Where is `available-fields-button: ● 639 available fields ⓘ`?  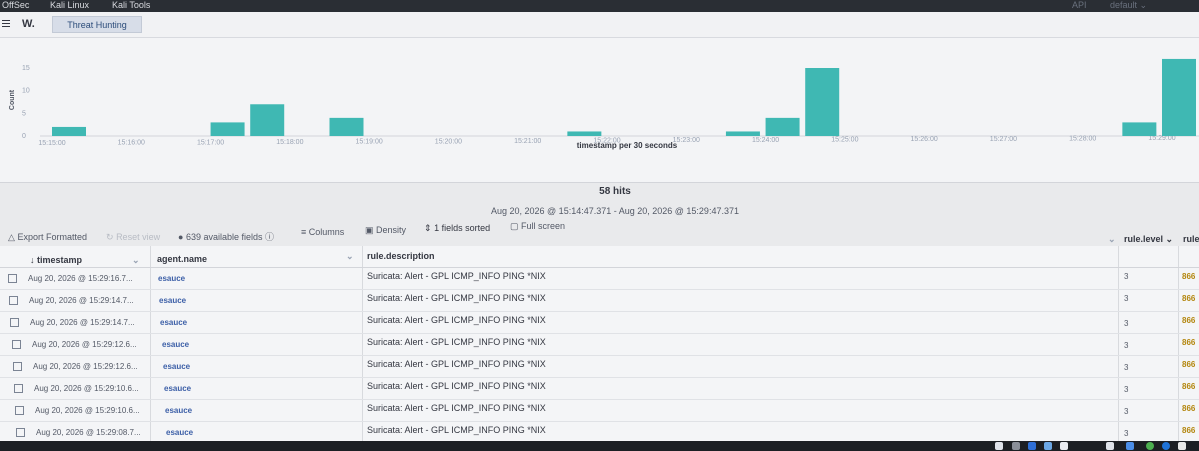
available-fields-button: ● 639 available fields ⓘ is located at coordinates (226, 236).